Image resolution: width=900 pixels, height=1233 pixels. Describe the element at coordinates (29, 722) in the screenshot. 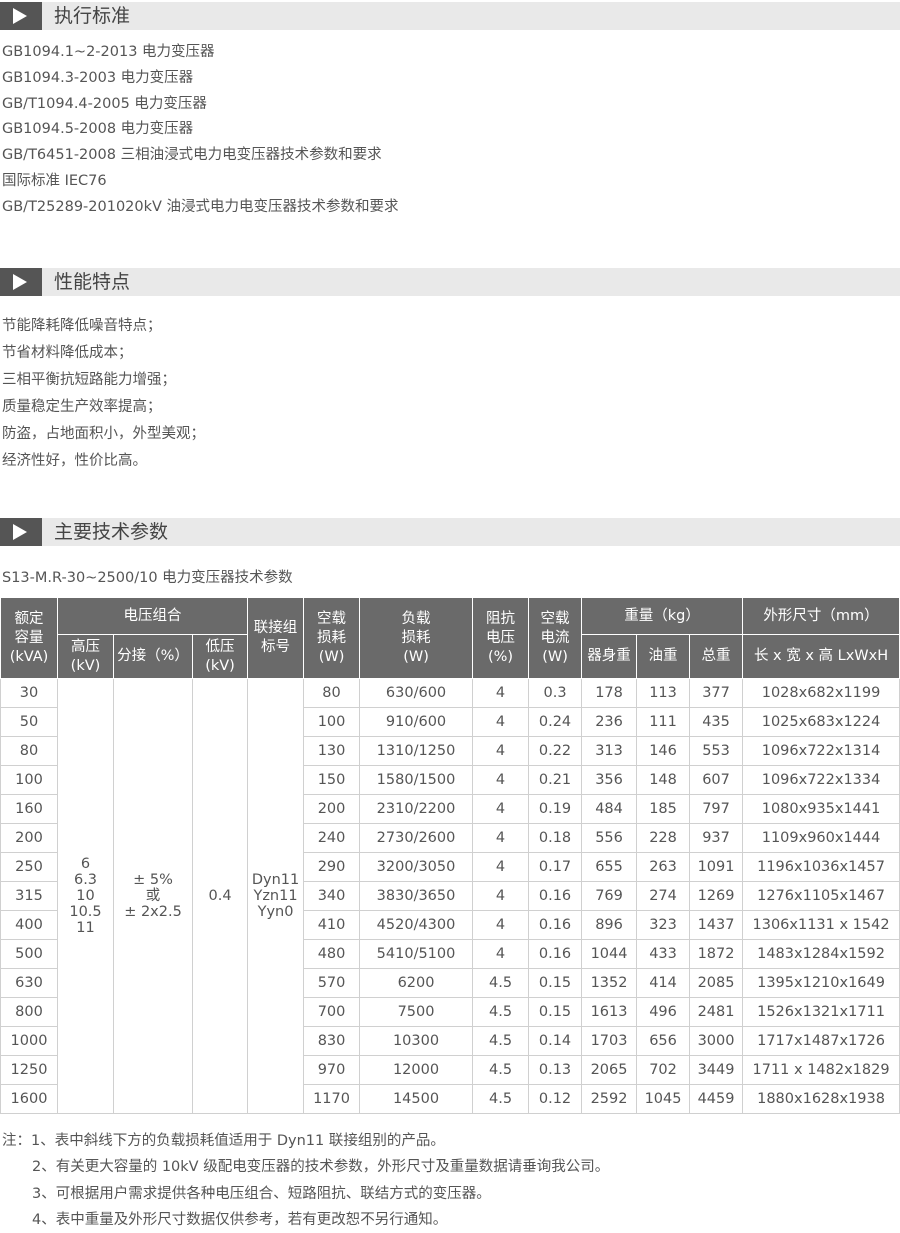

I see `cell-capacity: 50` at that location.